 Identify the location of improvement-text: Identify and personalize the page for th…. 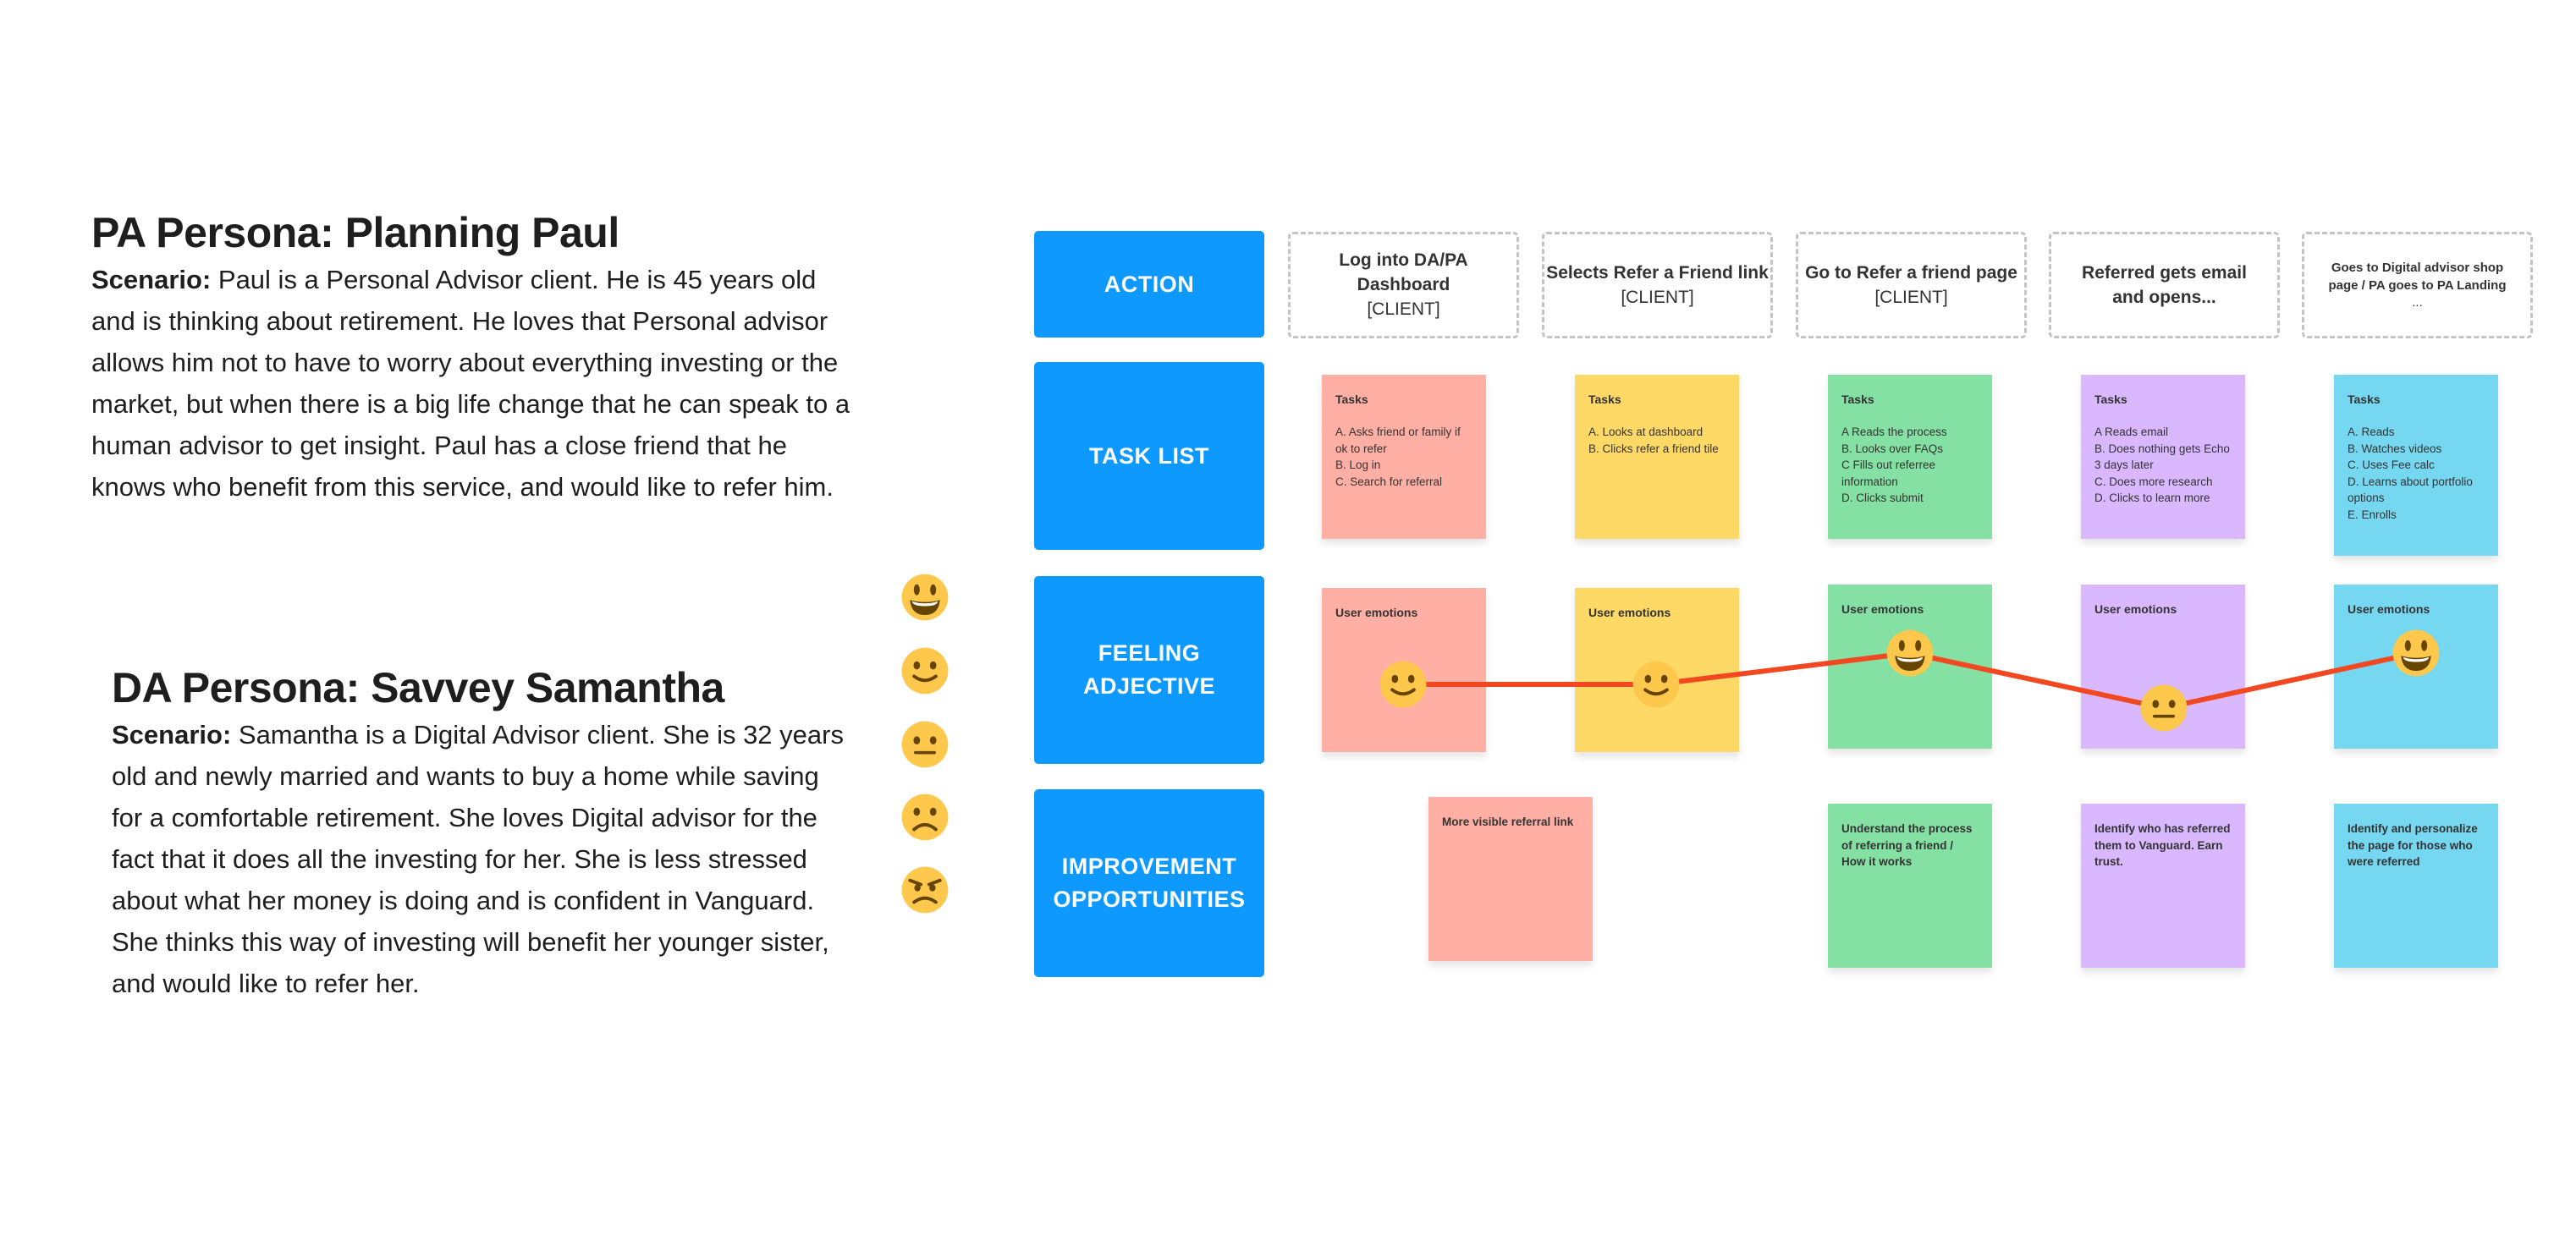
(2413, 845).